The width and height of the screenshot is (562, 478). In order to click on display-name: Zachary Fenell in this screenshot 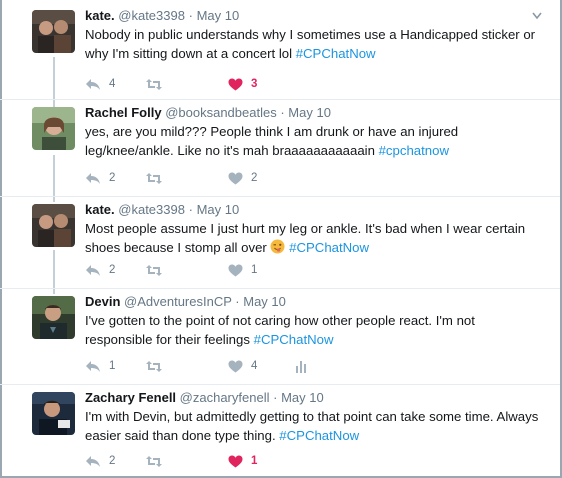, I will do `click(130, 397)`.